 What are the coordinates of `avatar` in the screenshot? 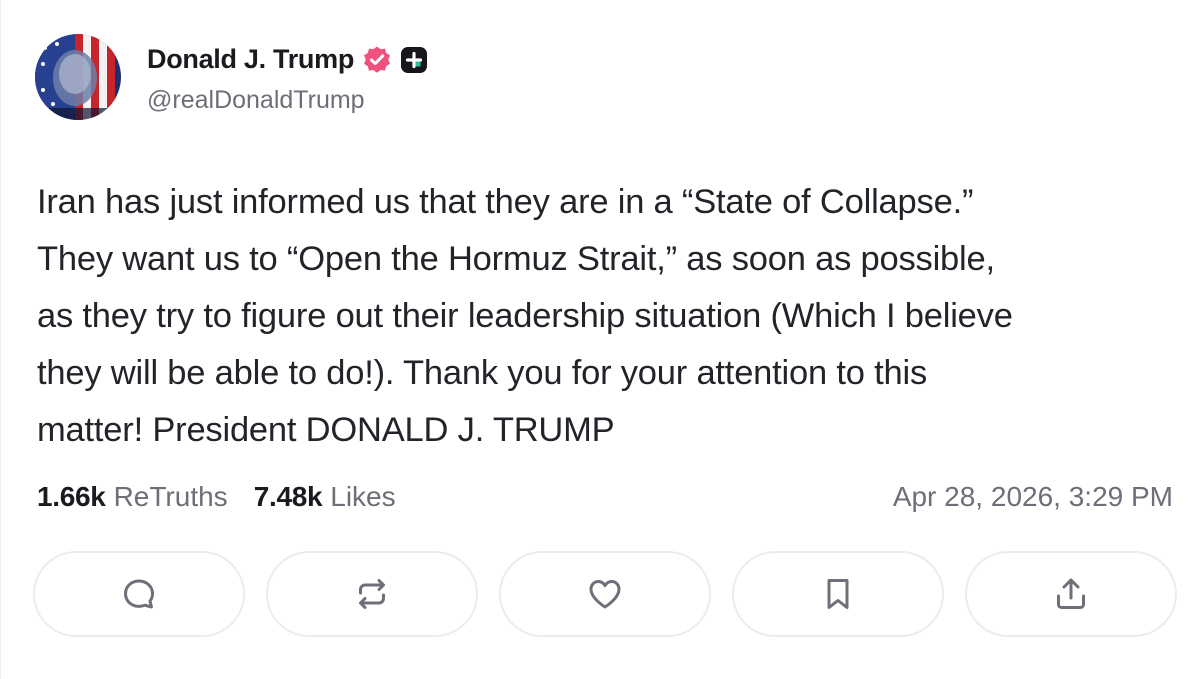 It's located at (78, 77).